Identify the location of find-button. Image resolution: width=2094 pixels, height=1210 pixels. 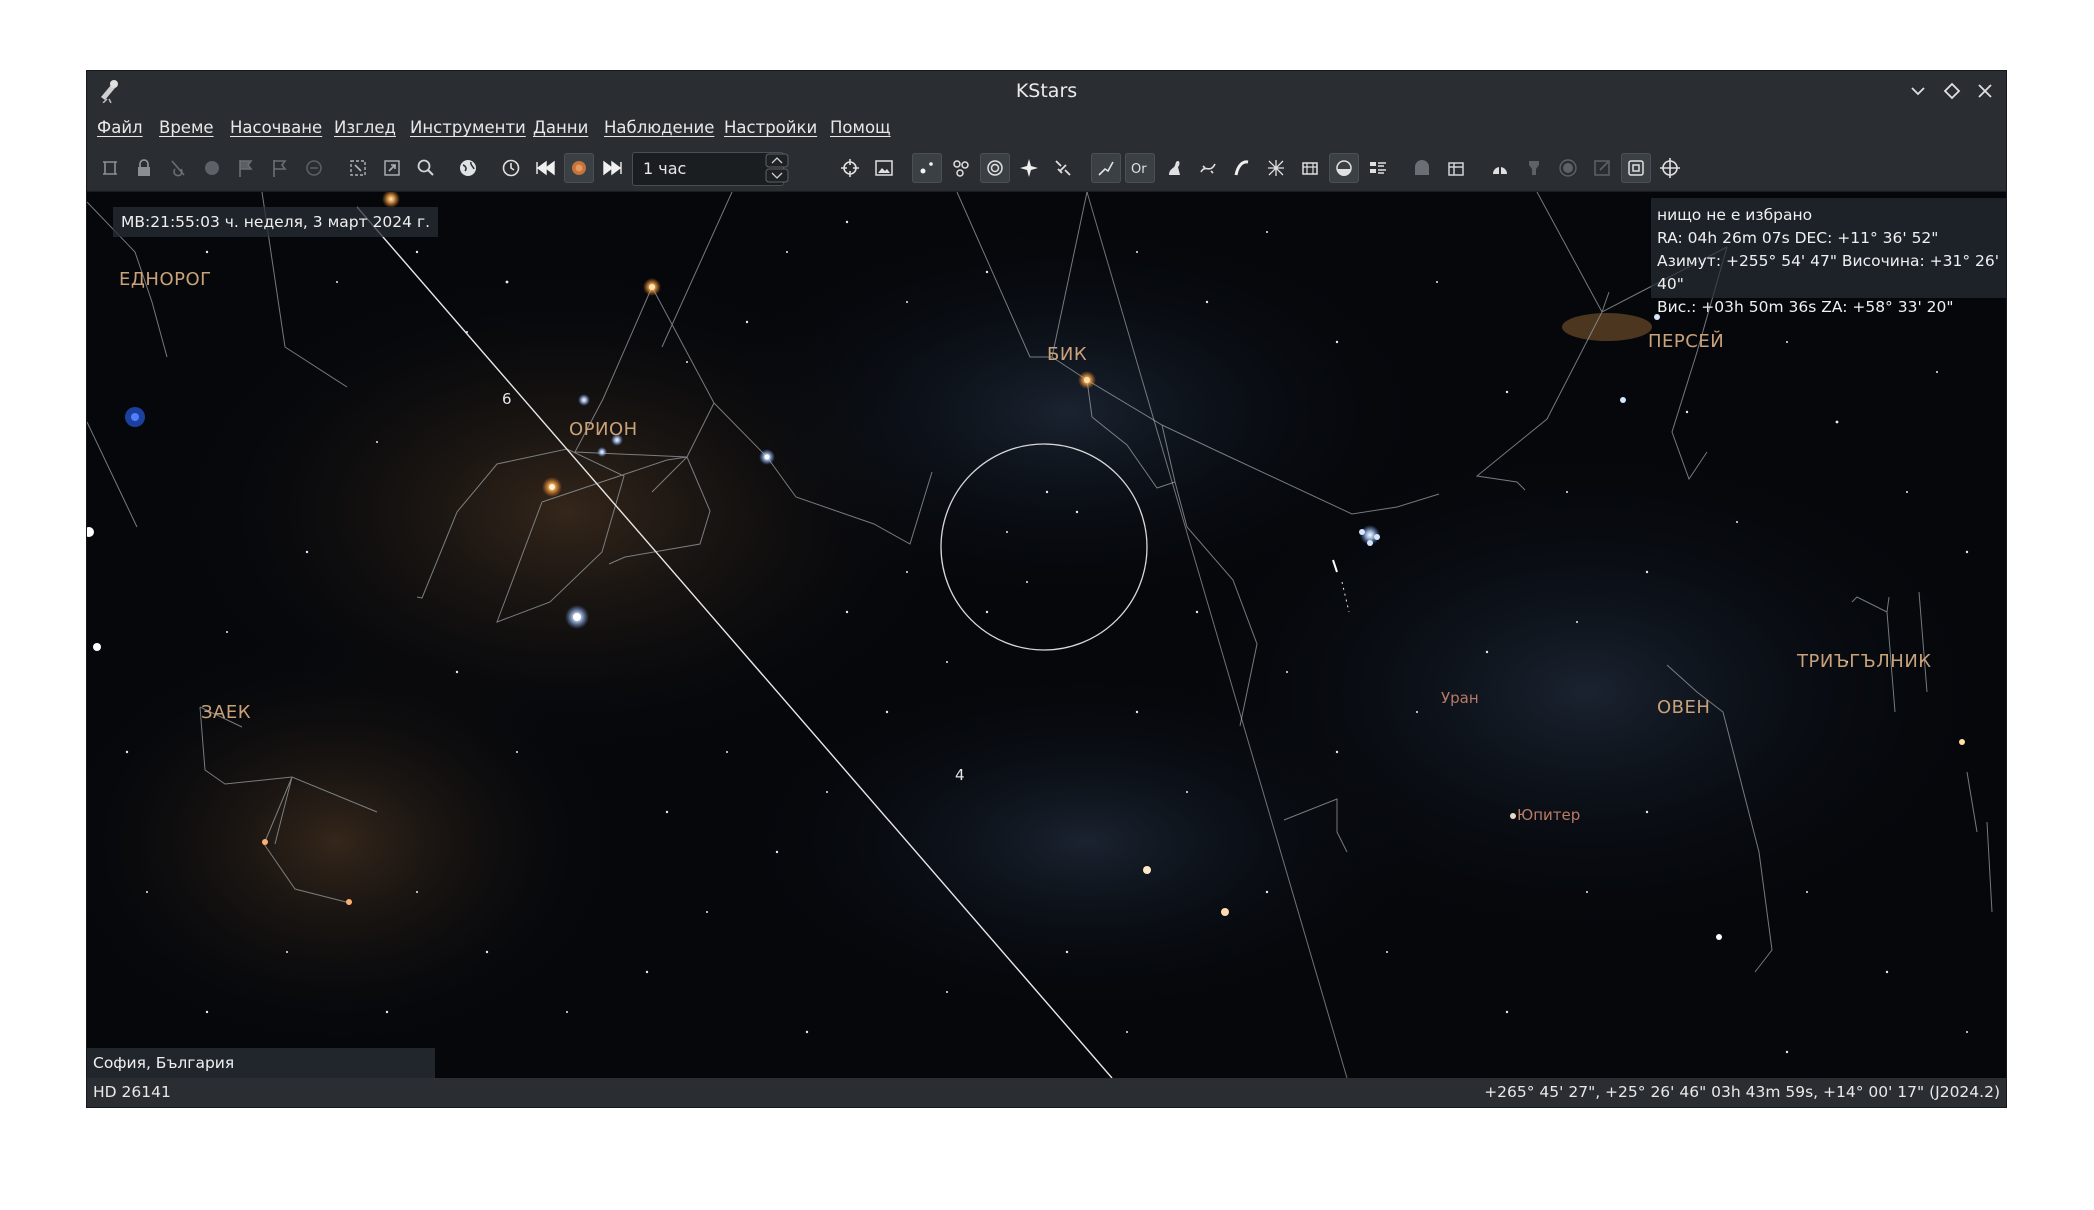
(426, 168).